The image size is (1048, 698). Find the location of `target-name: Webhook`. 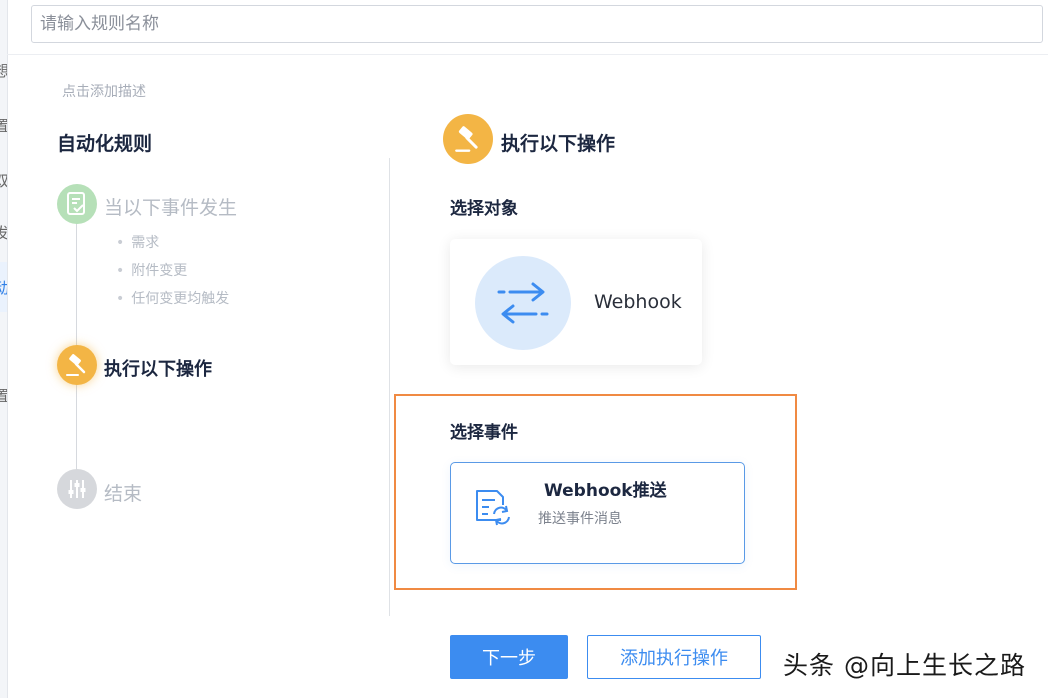

target-name: Webhook is located at coordinates (638, 302).